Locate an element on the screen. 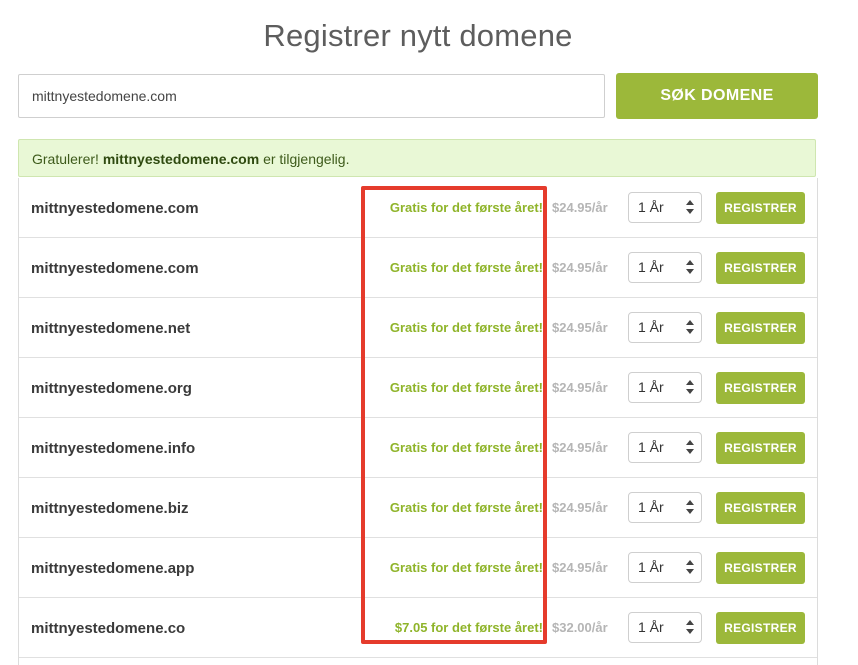 This screenshot has width=858, height=665. renewal-price: $32.00/år is located at coordinates (580, 627).